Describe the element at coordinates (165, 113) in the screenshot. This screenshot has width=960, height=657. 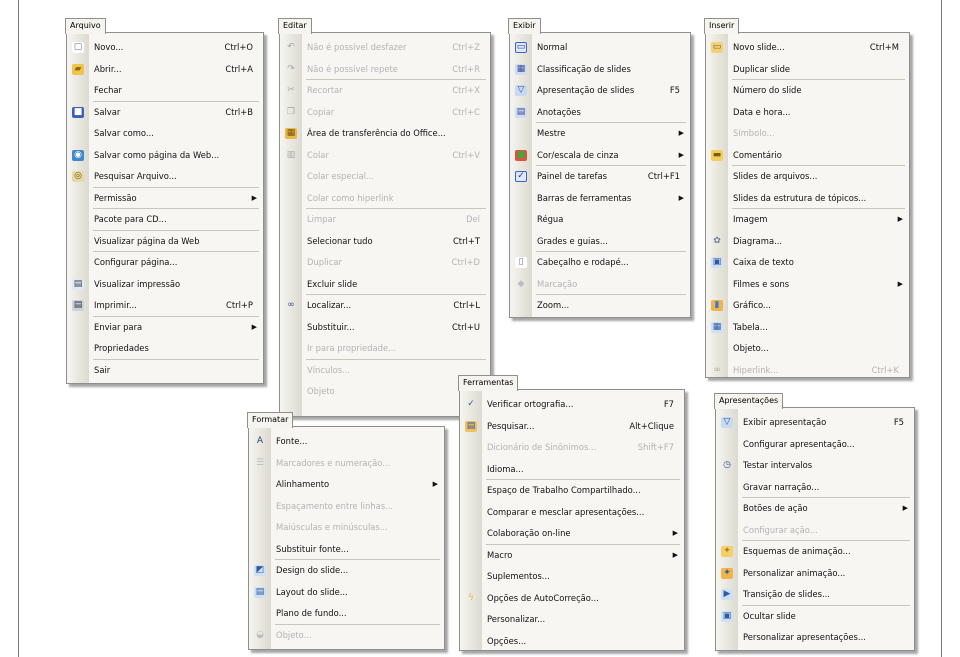
I see `menu-item-arquivo-3: ■ Salvar Ctrl+B` at that location.